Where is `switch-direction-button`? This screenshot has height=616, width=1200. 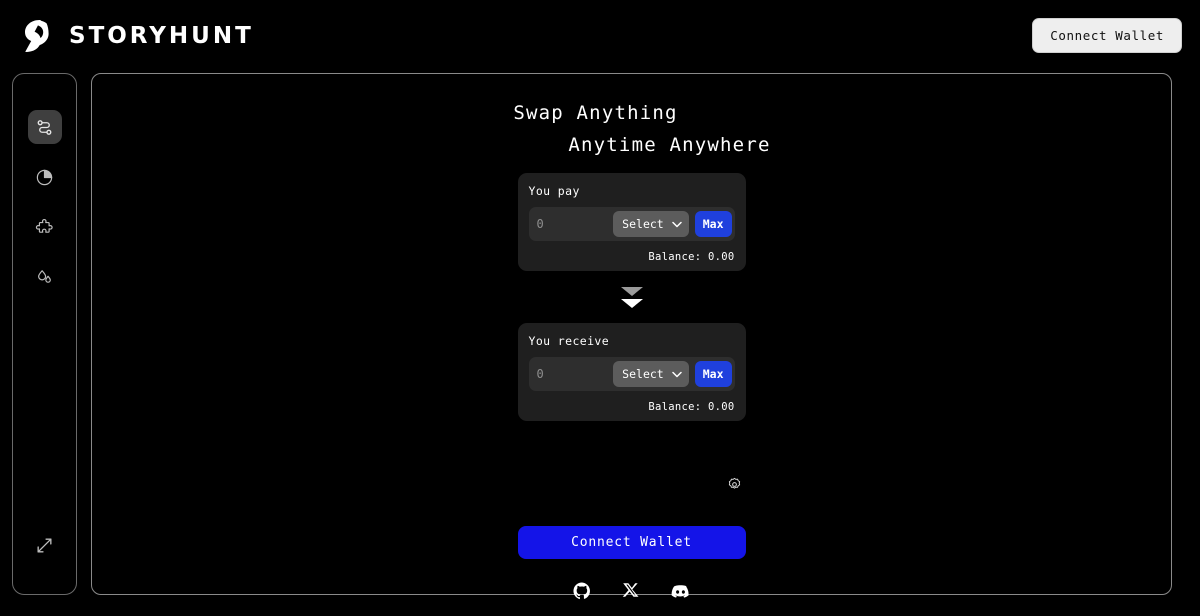 switch-direction-button is located at coordinates (631, 297).